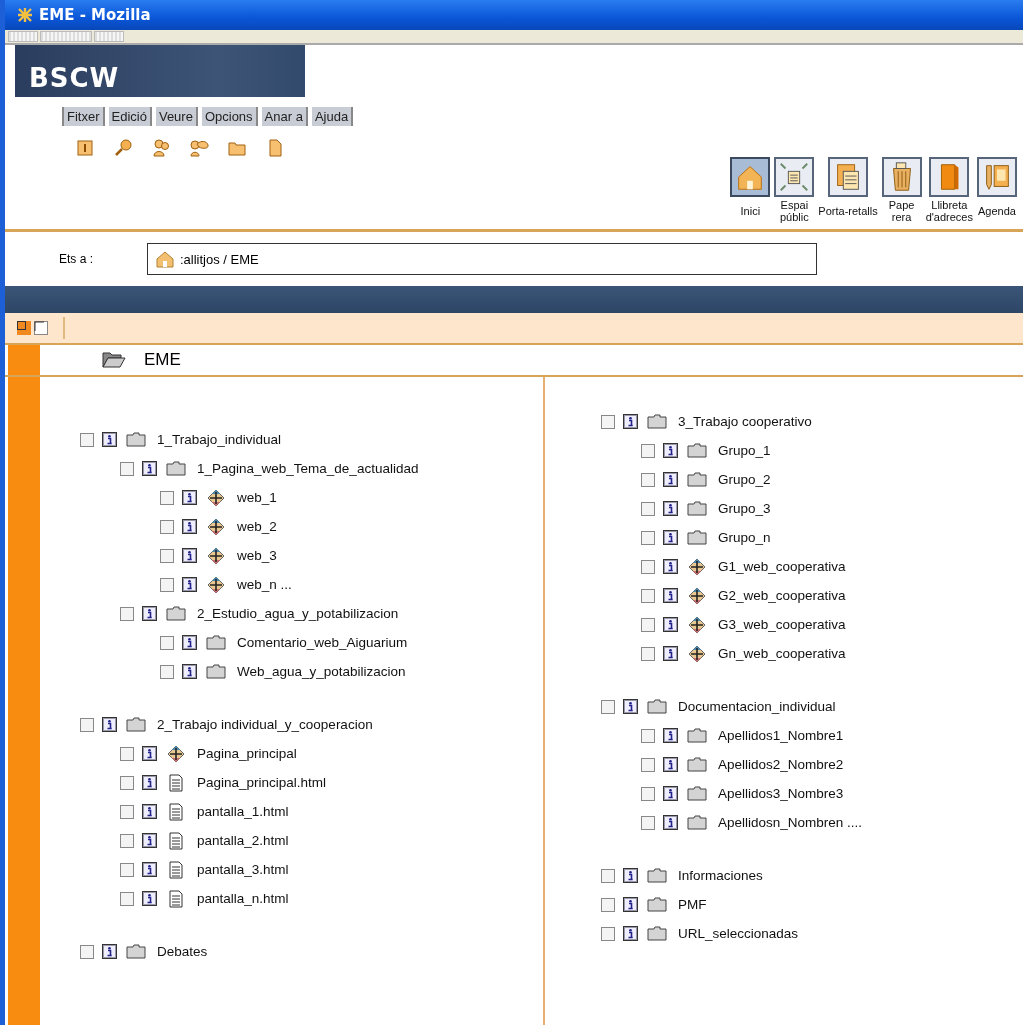 The width and height of the screenshot is (1023, 1025). Describe the element at coordinates (744, 450) in the screenshot. I see `folder-name: Grupo_1` at that location.